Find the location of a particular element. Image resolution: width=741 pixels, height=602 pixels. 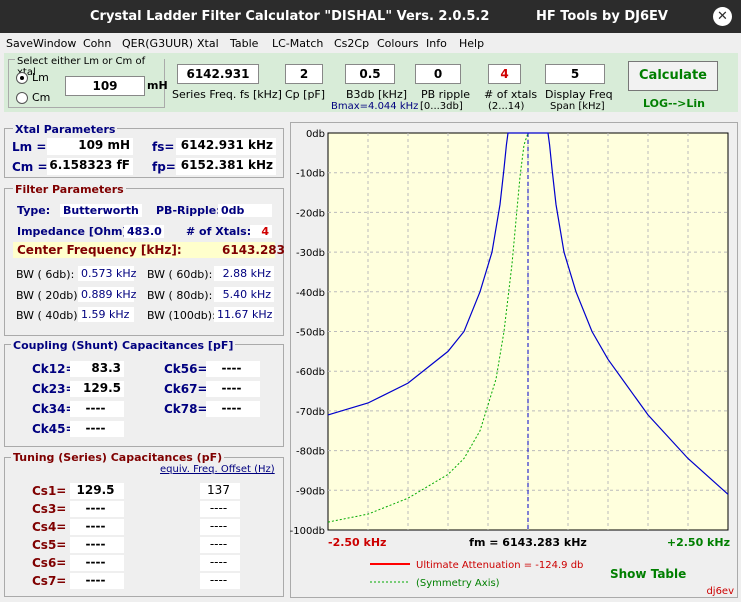

lm-radio is located at coordinates (22, 78).